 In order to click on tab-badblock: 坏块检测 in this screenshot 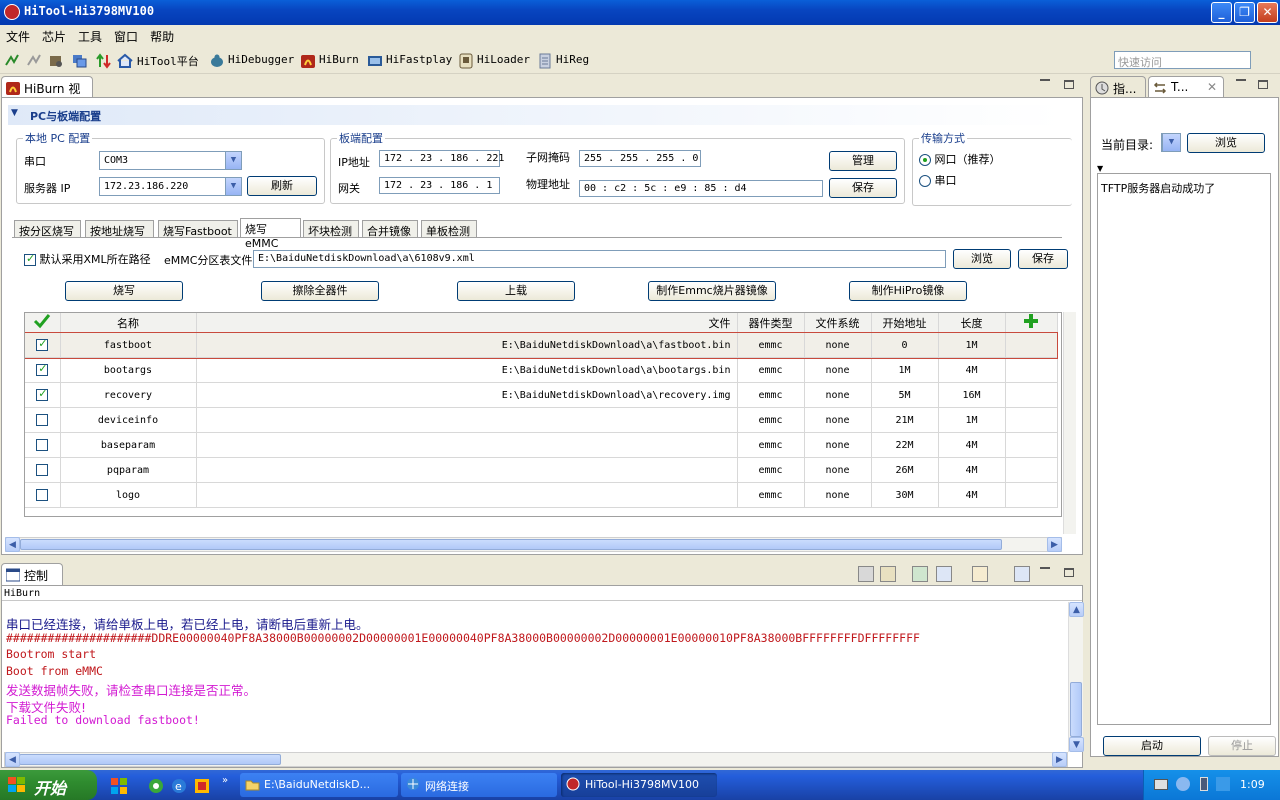, I will do `click(331, 229)`.